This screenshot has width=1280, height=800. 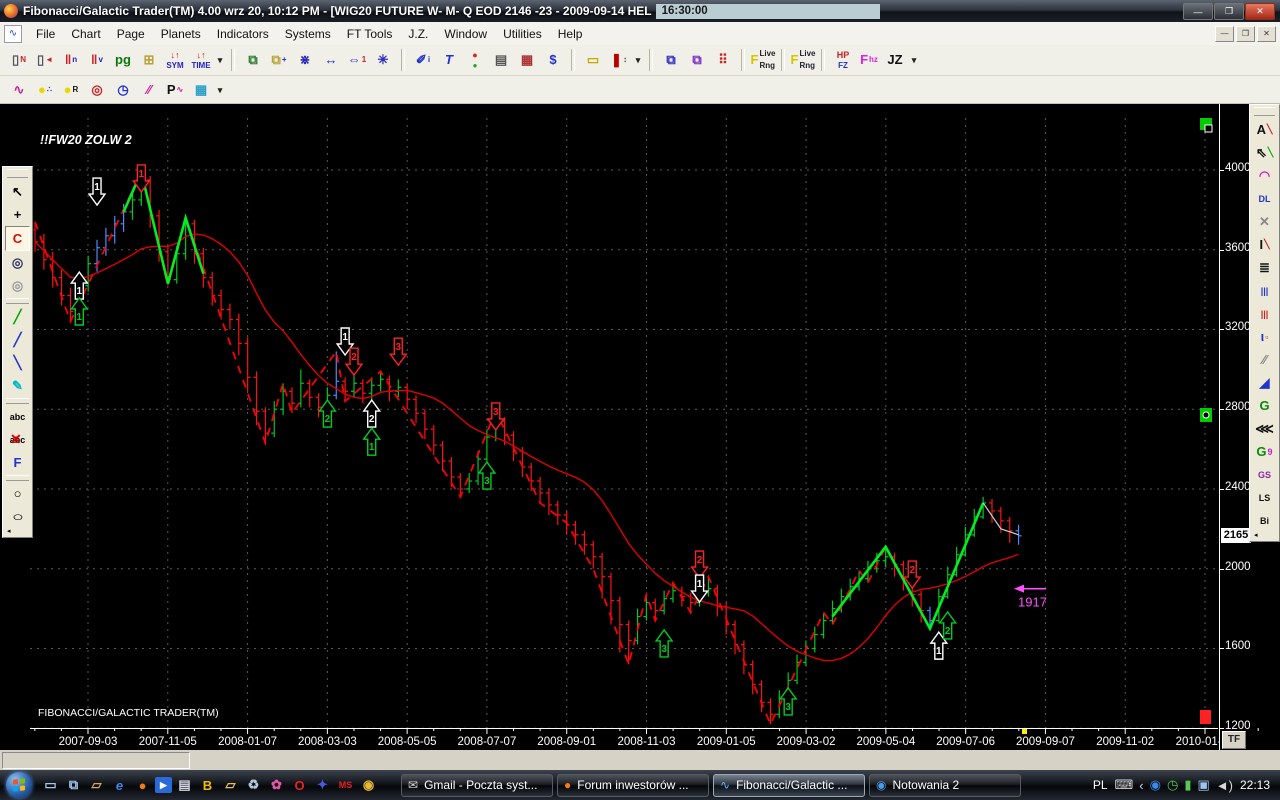 I want to click on circle-tool: ○, so click(x=17, y=493).